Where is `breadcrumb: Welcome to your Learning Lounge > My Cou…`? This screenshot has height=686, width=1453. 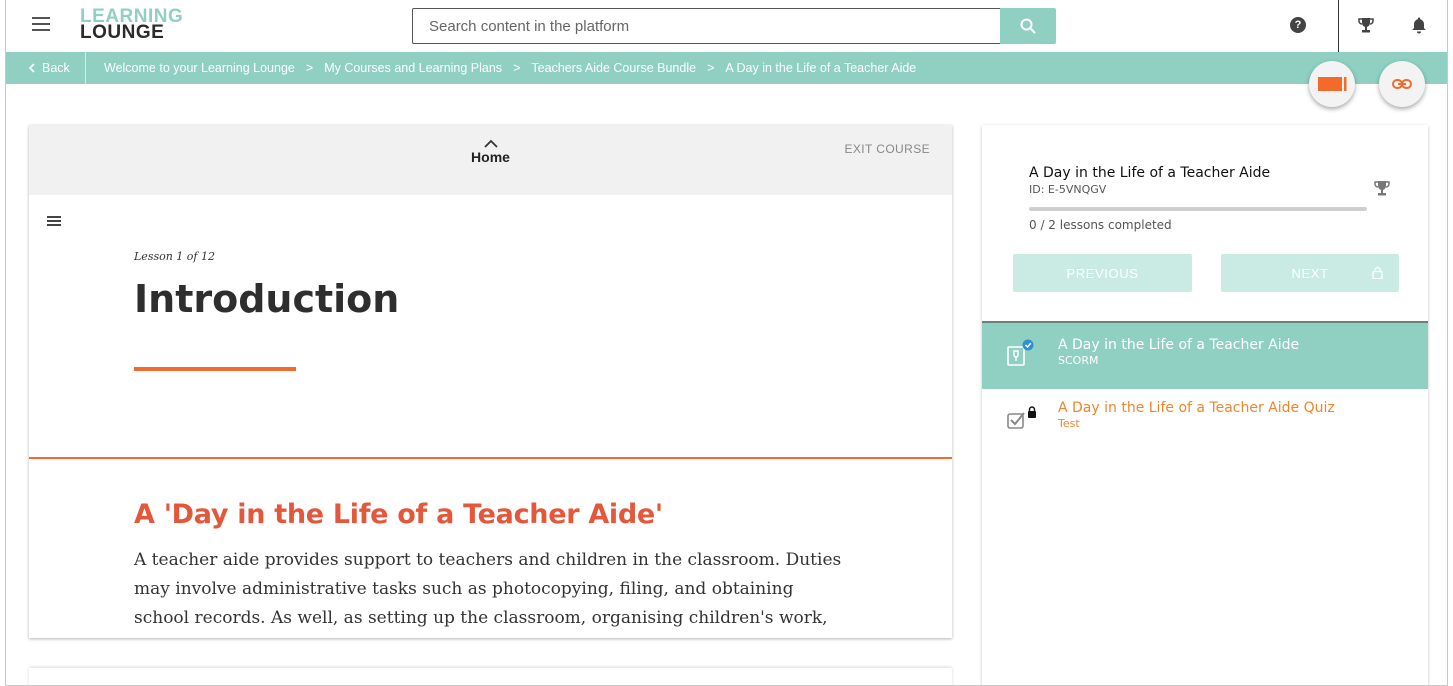
breadcrumb: Welcome to your Learning Lounge > My Cou… is located at coordinates (510, 68).